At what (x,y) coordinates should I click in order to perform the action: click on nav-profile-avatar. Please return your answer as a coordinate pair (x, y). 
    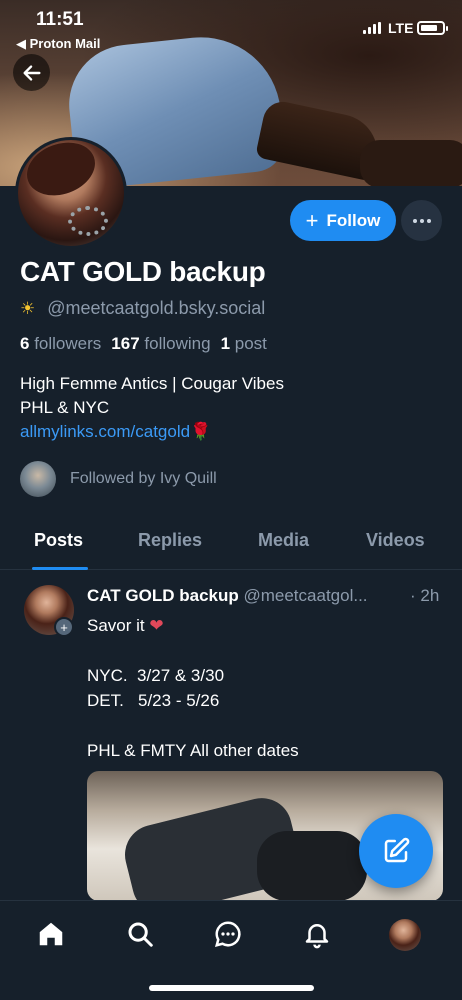
    Looking at the image, I should click on (405, 935).